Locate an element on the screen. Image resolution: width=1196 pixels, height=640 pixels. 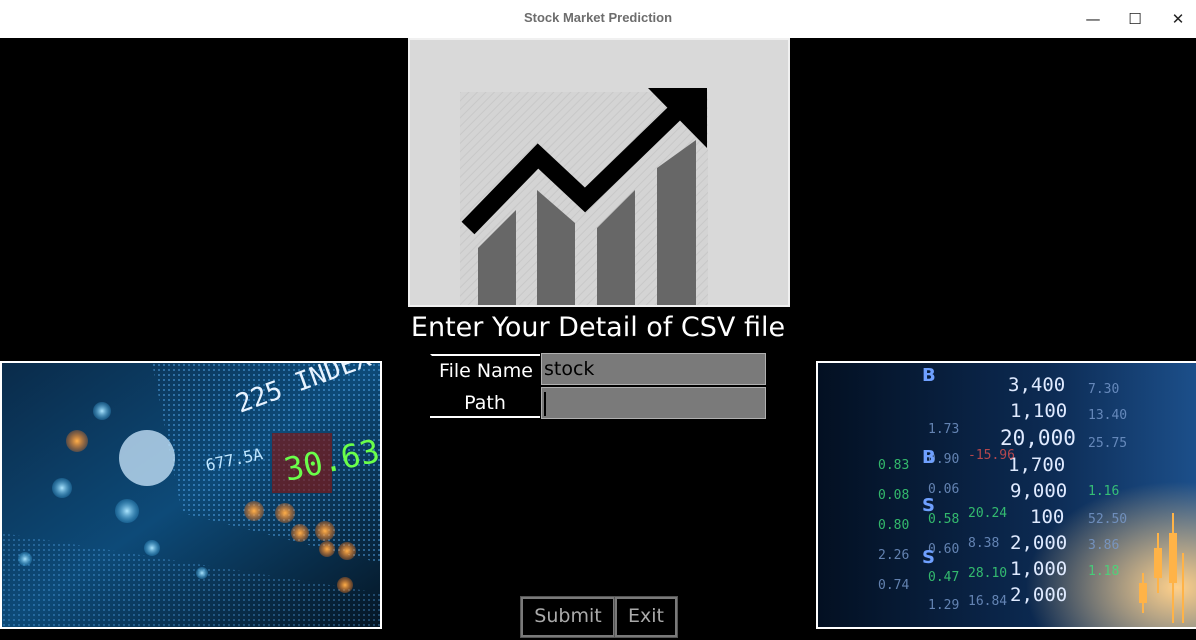
svg-text: 20.24 is located at coordinates (987, 513).